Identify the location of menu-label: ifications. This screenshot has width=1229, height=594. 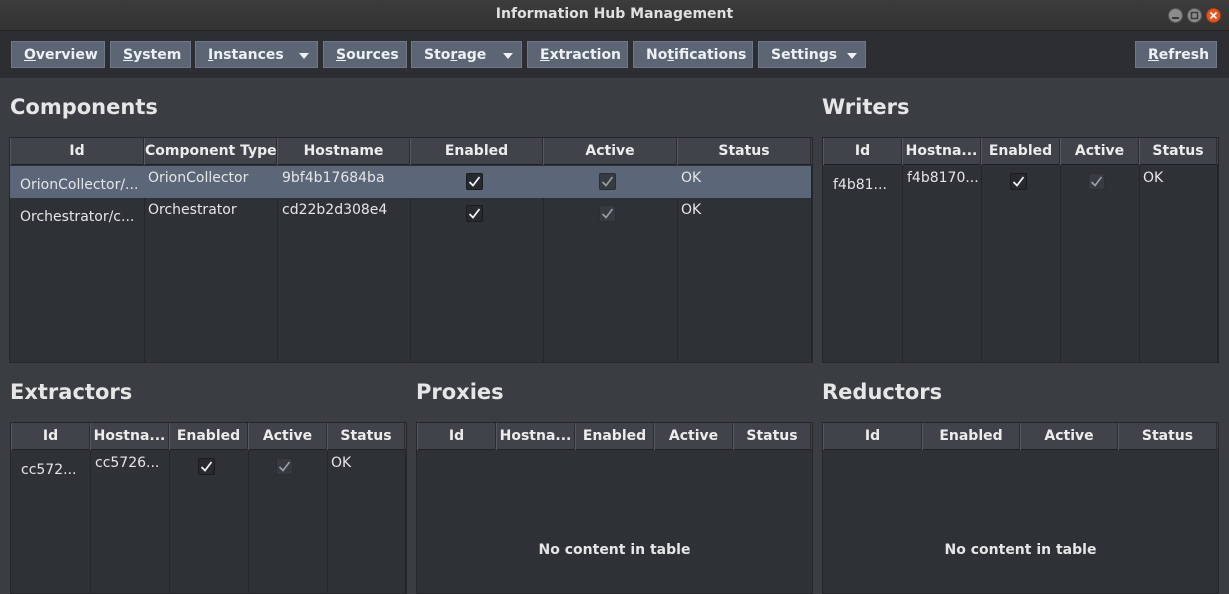
(710, 55).